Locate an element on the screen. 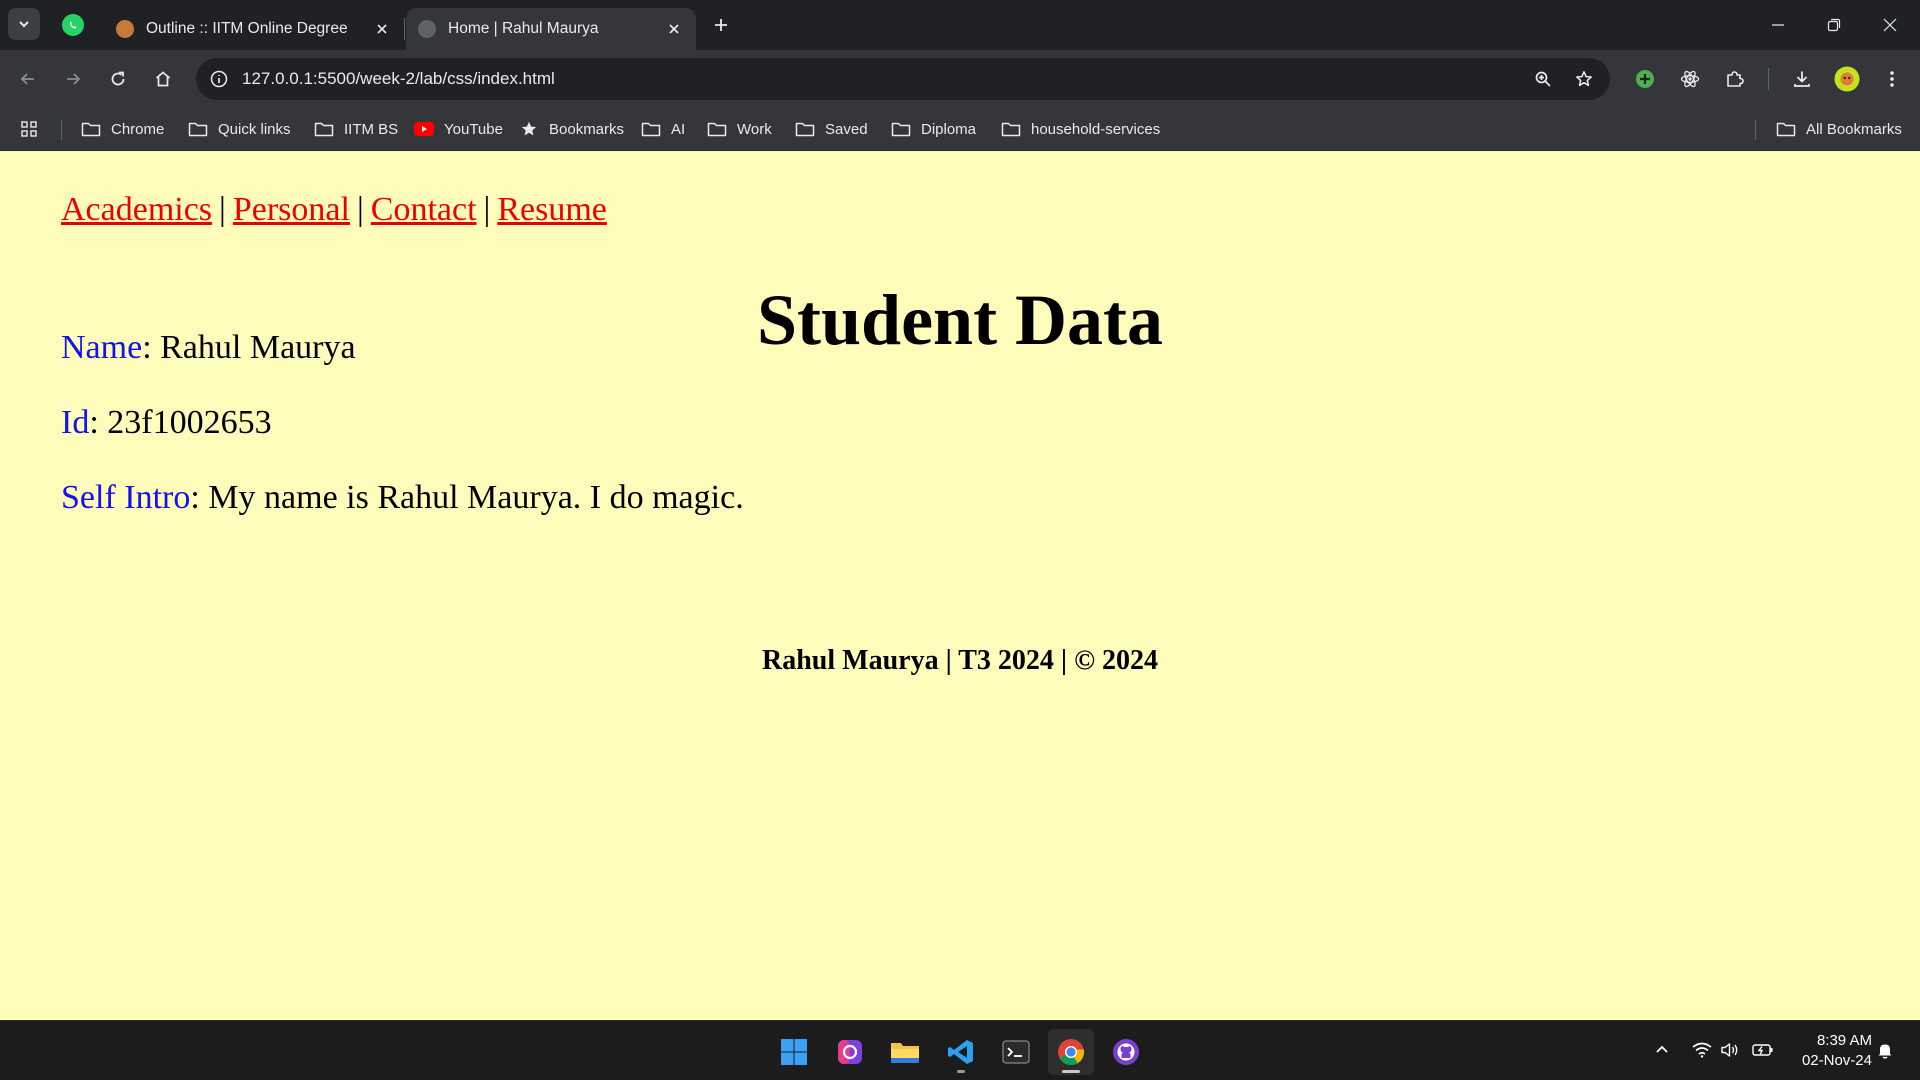  windows-taskbar: 8:39 AM 02-Nov-24 is located at coordinates (960, 1050).